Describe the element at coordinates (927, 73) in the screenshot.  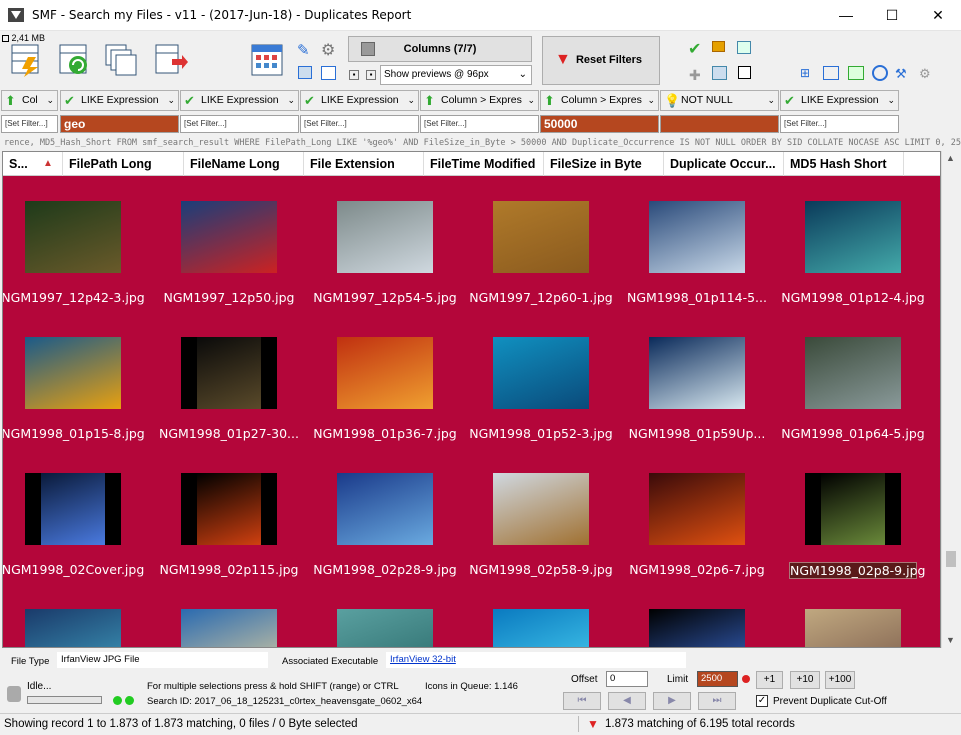
I see `settings-icon: ⚙` at that location.